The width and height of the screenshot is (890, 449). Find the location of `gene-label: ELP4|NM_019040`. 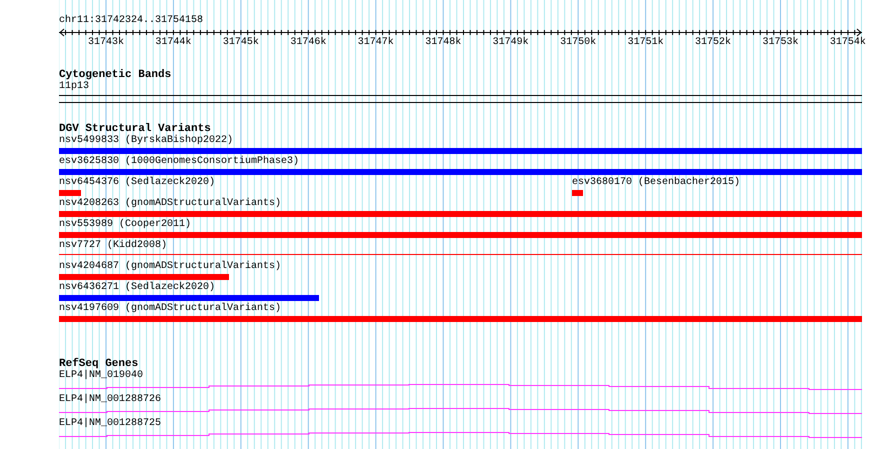

gene-label: ELP4|NM_019040 is located at coordinates (101, 376).